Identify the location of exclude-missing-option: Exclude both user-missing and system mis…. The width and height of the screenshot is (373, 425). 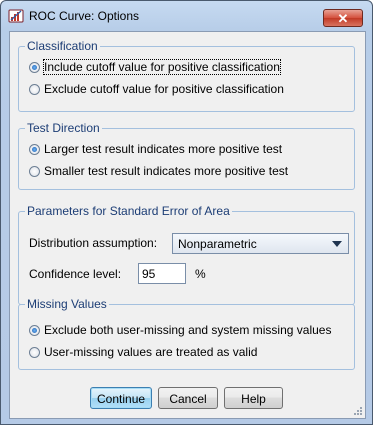
(180, 330).